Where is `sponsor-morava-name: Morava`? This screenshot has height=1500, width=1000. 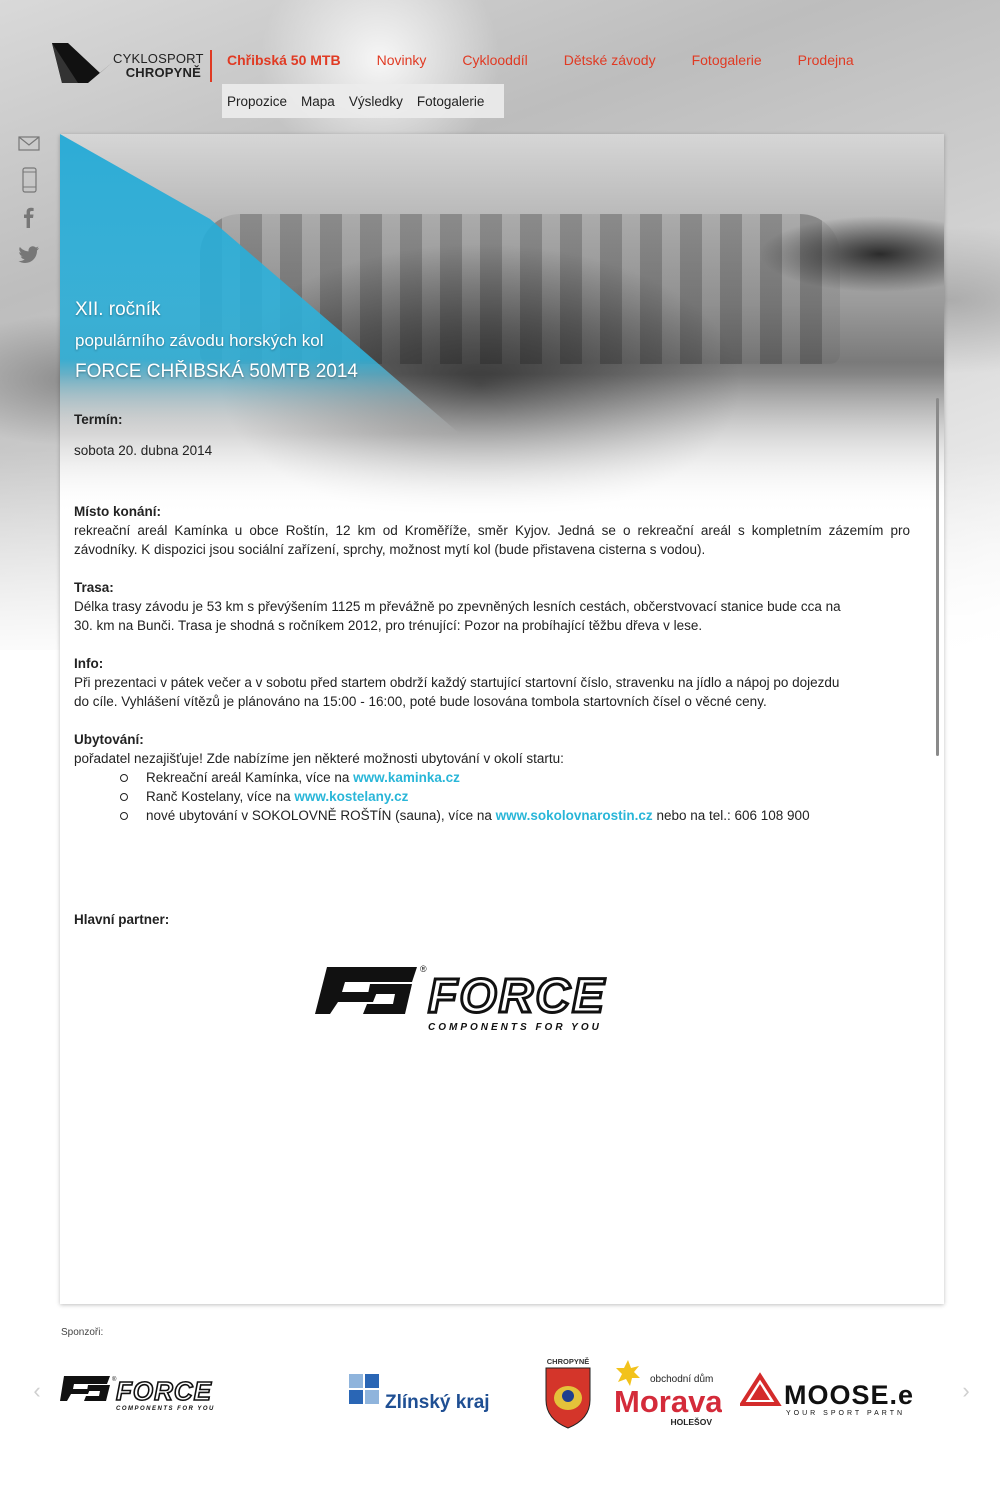 sponsor-morava-name: Morava is located at coordinates (668, 1401).